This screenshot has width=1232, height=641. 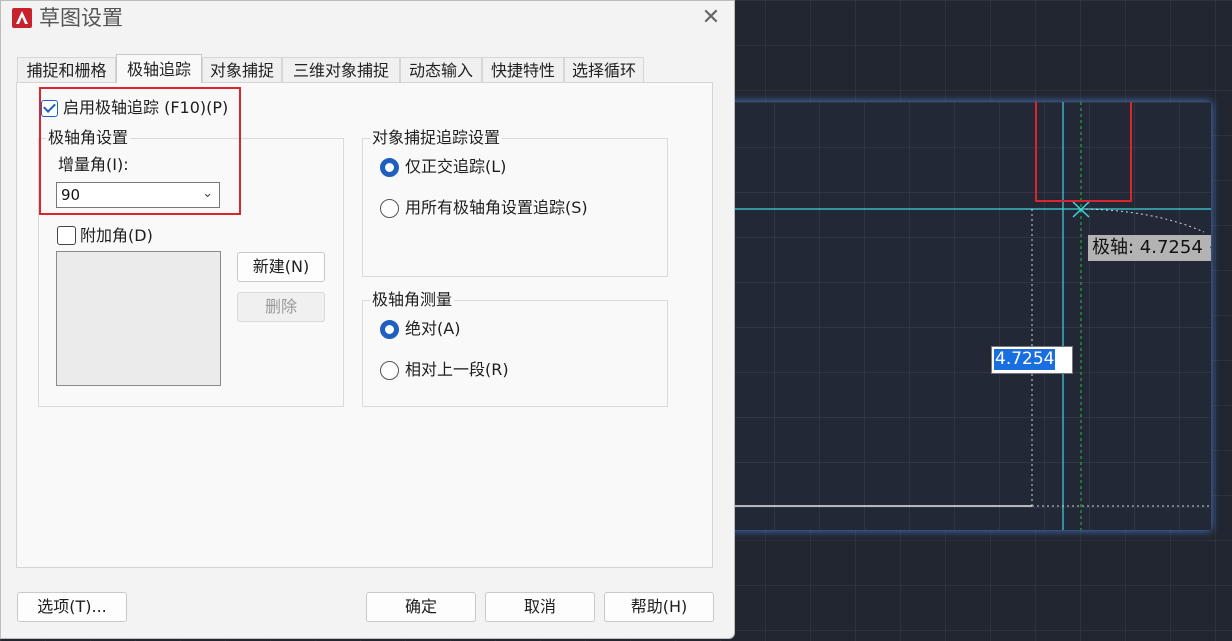 What do you see at coordinates (22, 18) in the screenshot?
I see `autocad-logo-icon` at bounding box center [22, 18].